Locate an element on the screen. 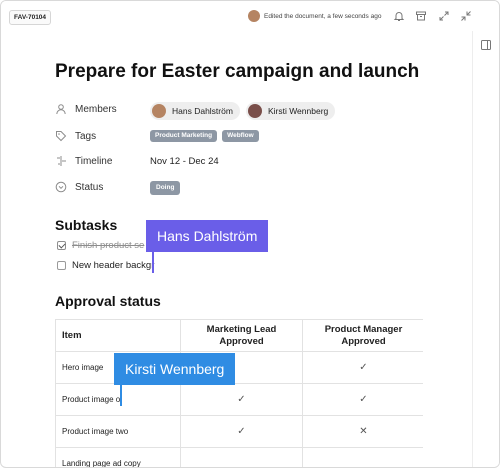 This screenshot has height=468, width=500. property-tags: Tags is located at coordinates (75, 136).